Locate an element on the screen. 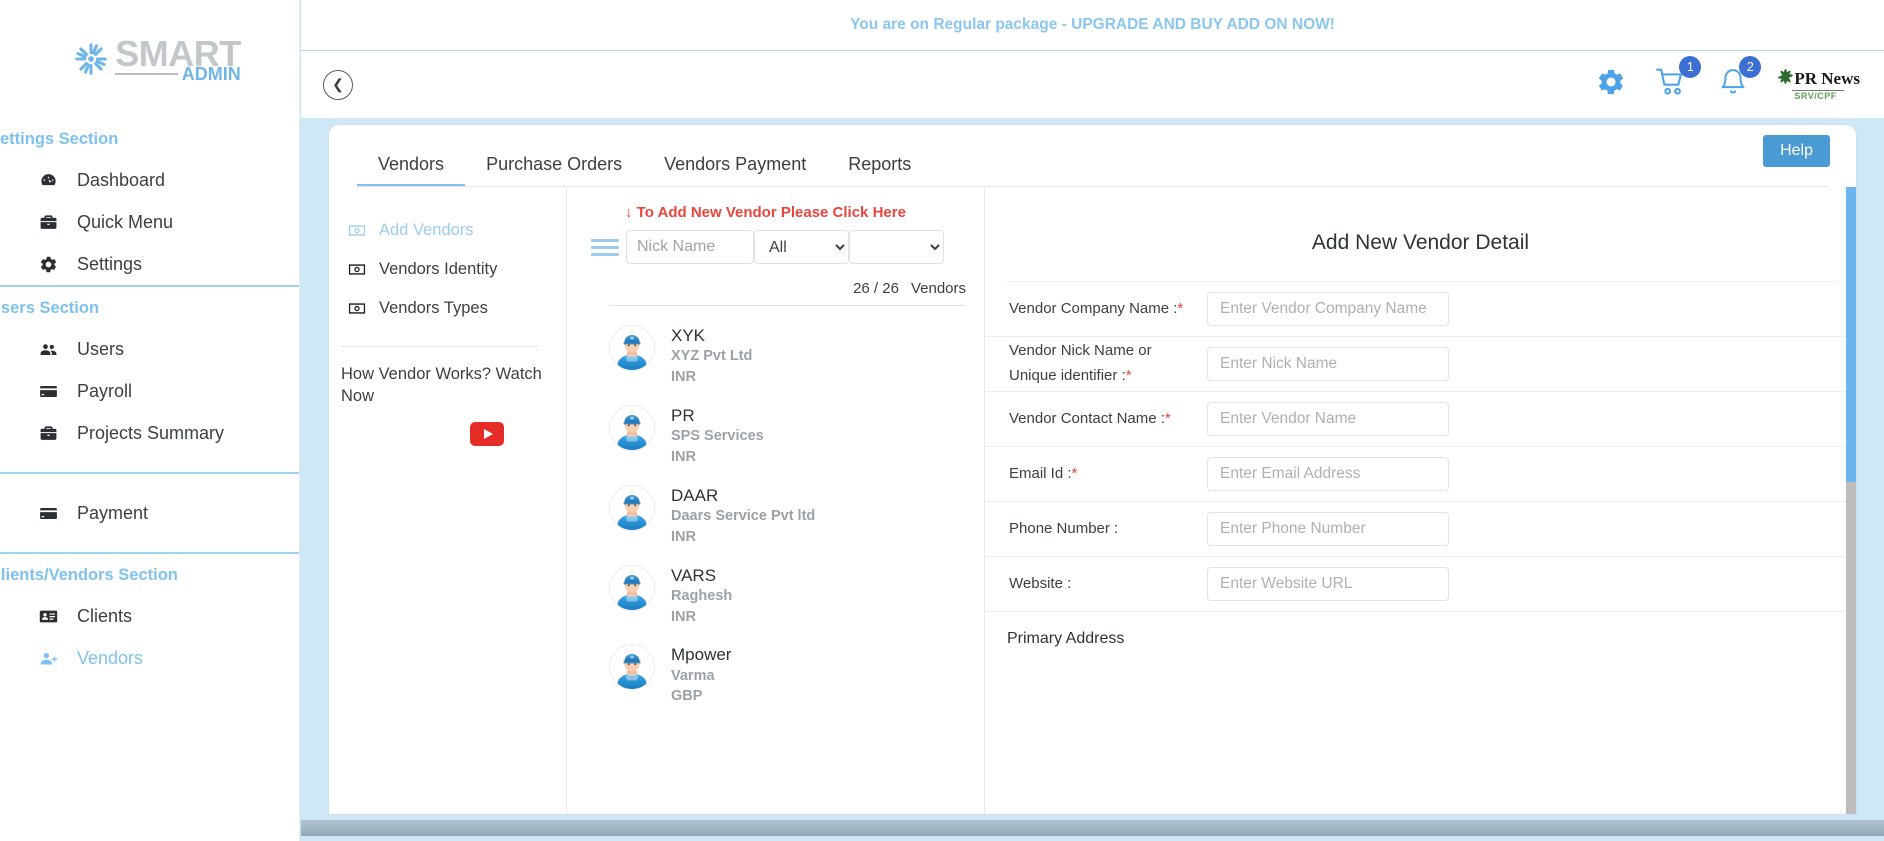 Image resolution: width=1884 pixels, height=841 pixels. help-button: Help is located at coordinates (1796, 151).